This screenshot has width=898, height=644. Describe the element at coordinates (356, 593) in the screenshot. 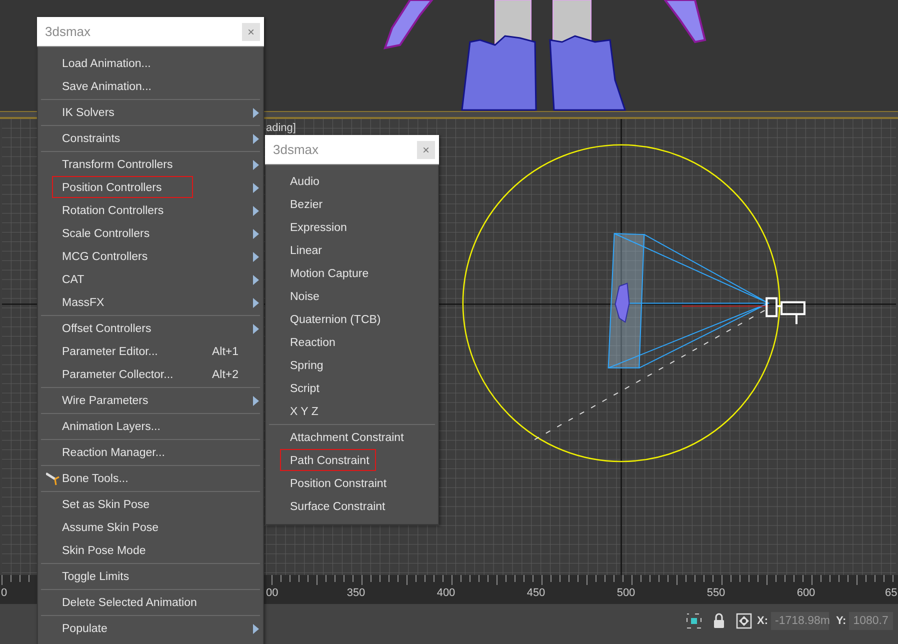

I see `frame-number: 350` at that location.